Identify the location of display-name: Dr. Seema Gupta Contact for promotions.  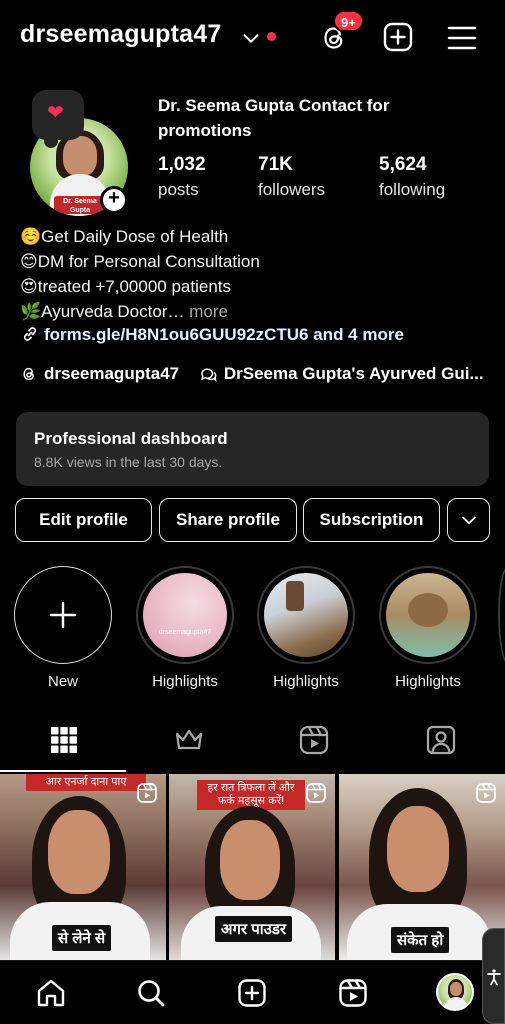
(274, 118).